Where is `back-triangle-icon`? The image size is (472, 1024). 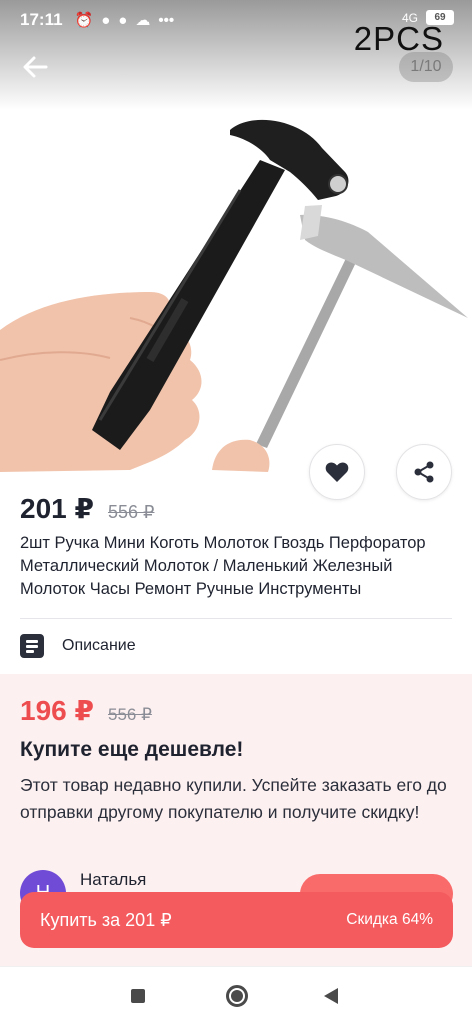 back-triangle-icon is located at coordinates (331, 996).